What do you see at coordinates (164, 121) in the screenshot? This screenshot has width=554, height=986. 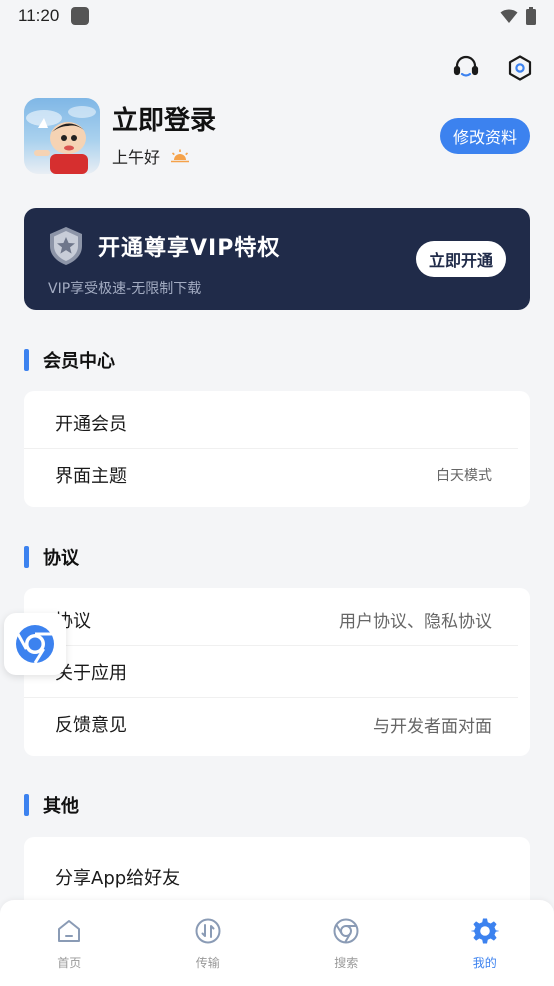 I see `login-title: 立即登录` at bounding box center [164, 121].